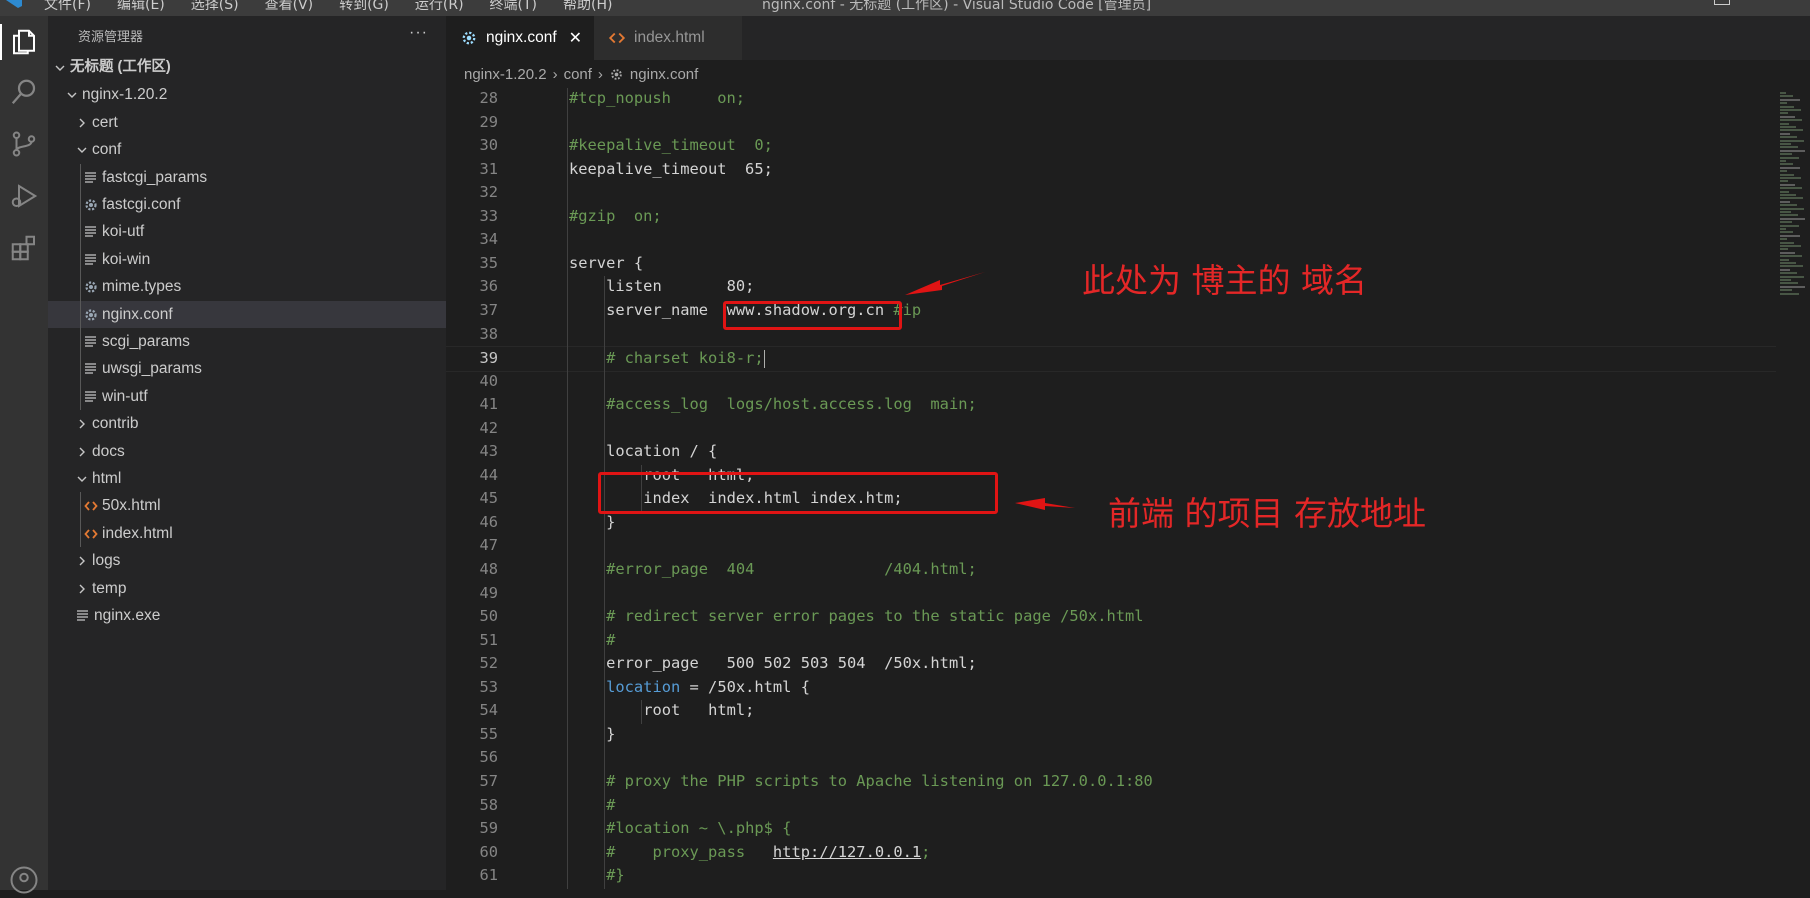 The height and width of the screenshot is (898, 1810). I want to click on menu-item: 编辑(E), so click(141, 7).